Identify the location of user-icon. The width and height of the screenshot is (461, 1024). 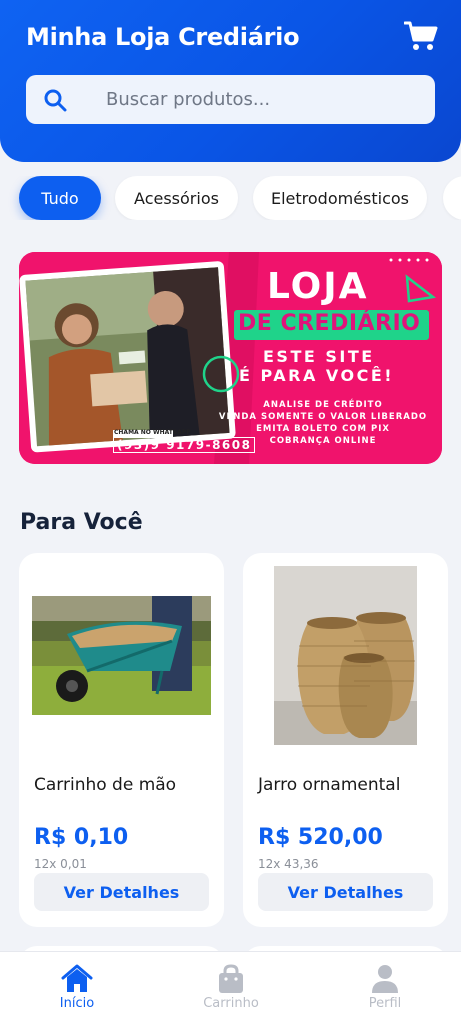
(385, 979).